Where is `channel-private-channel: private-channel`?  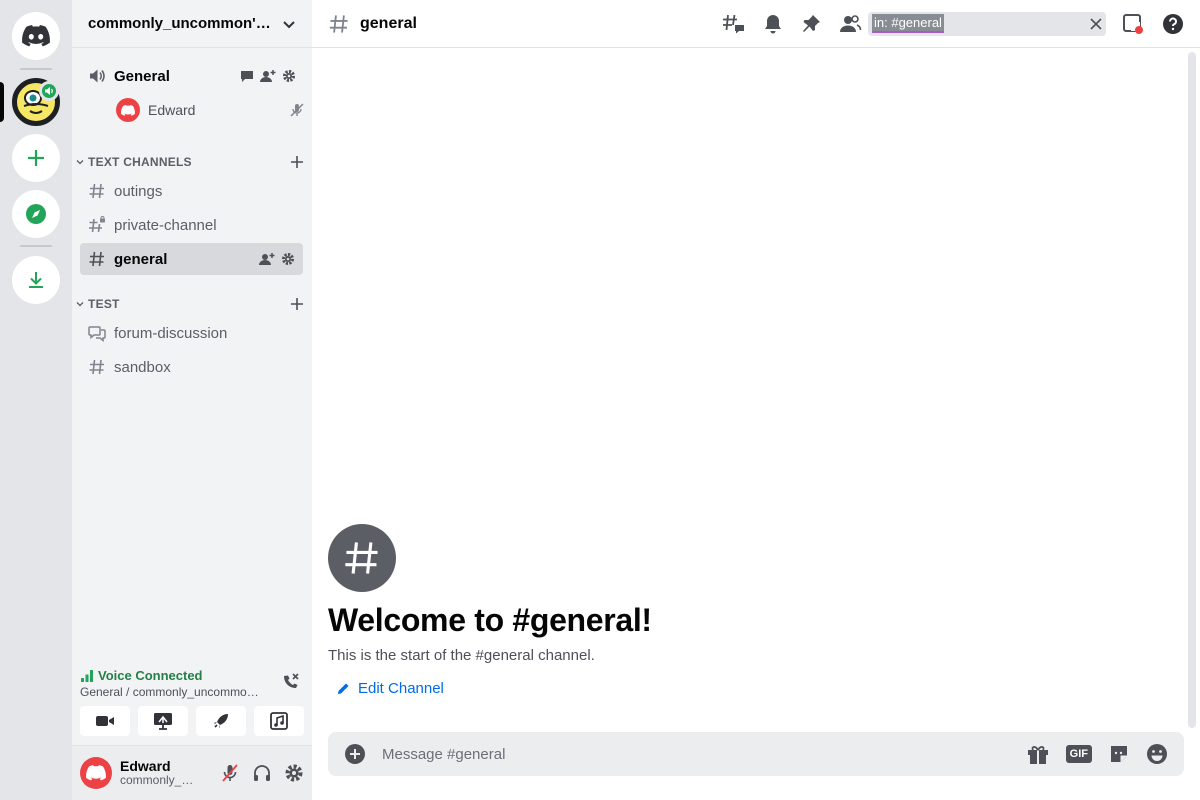
channel-private-channel: private-channel is located at coordinates (191, 225).